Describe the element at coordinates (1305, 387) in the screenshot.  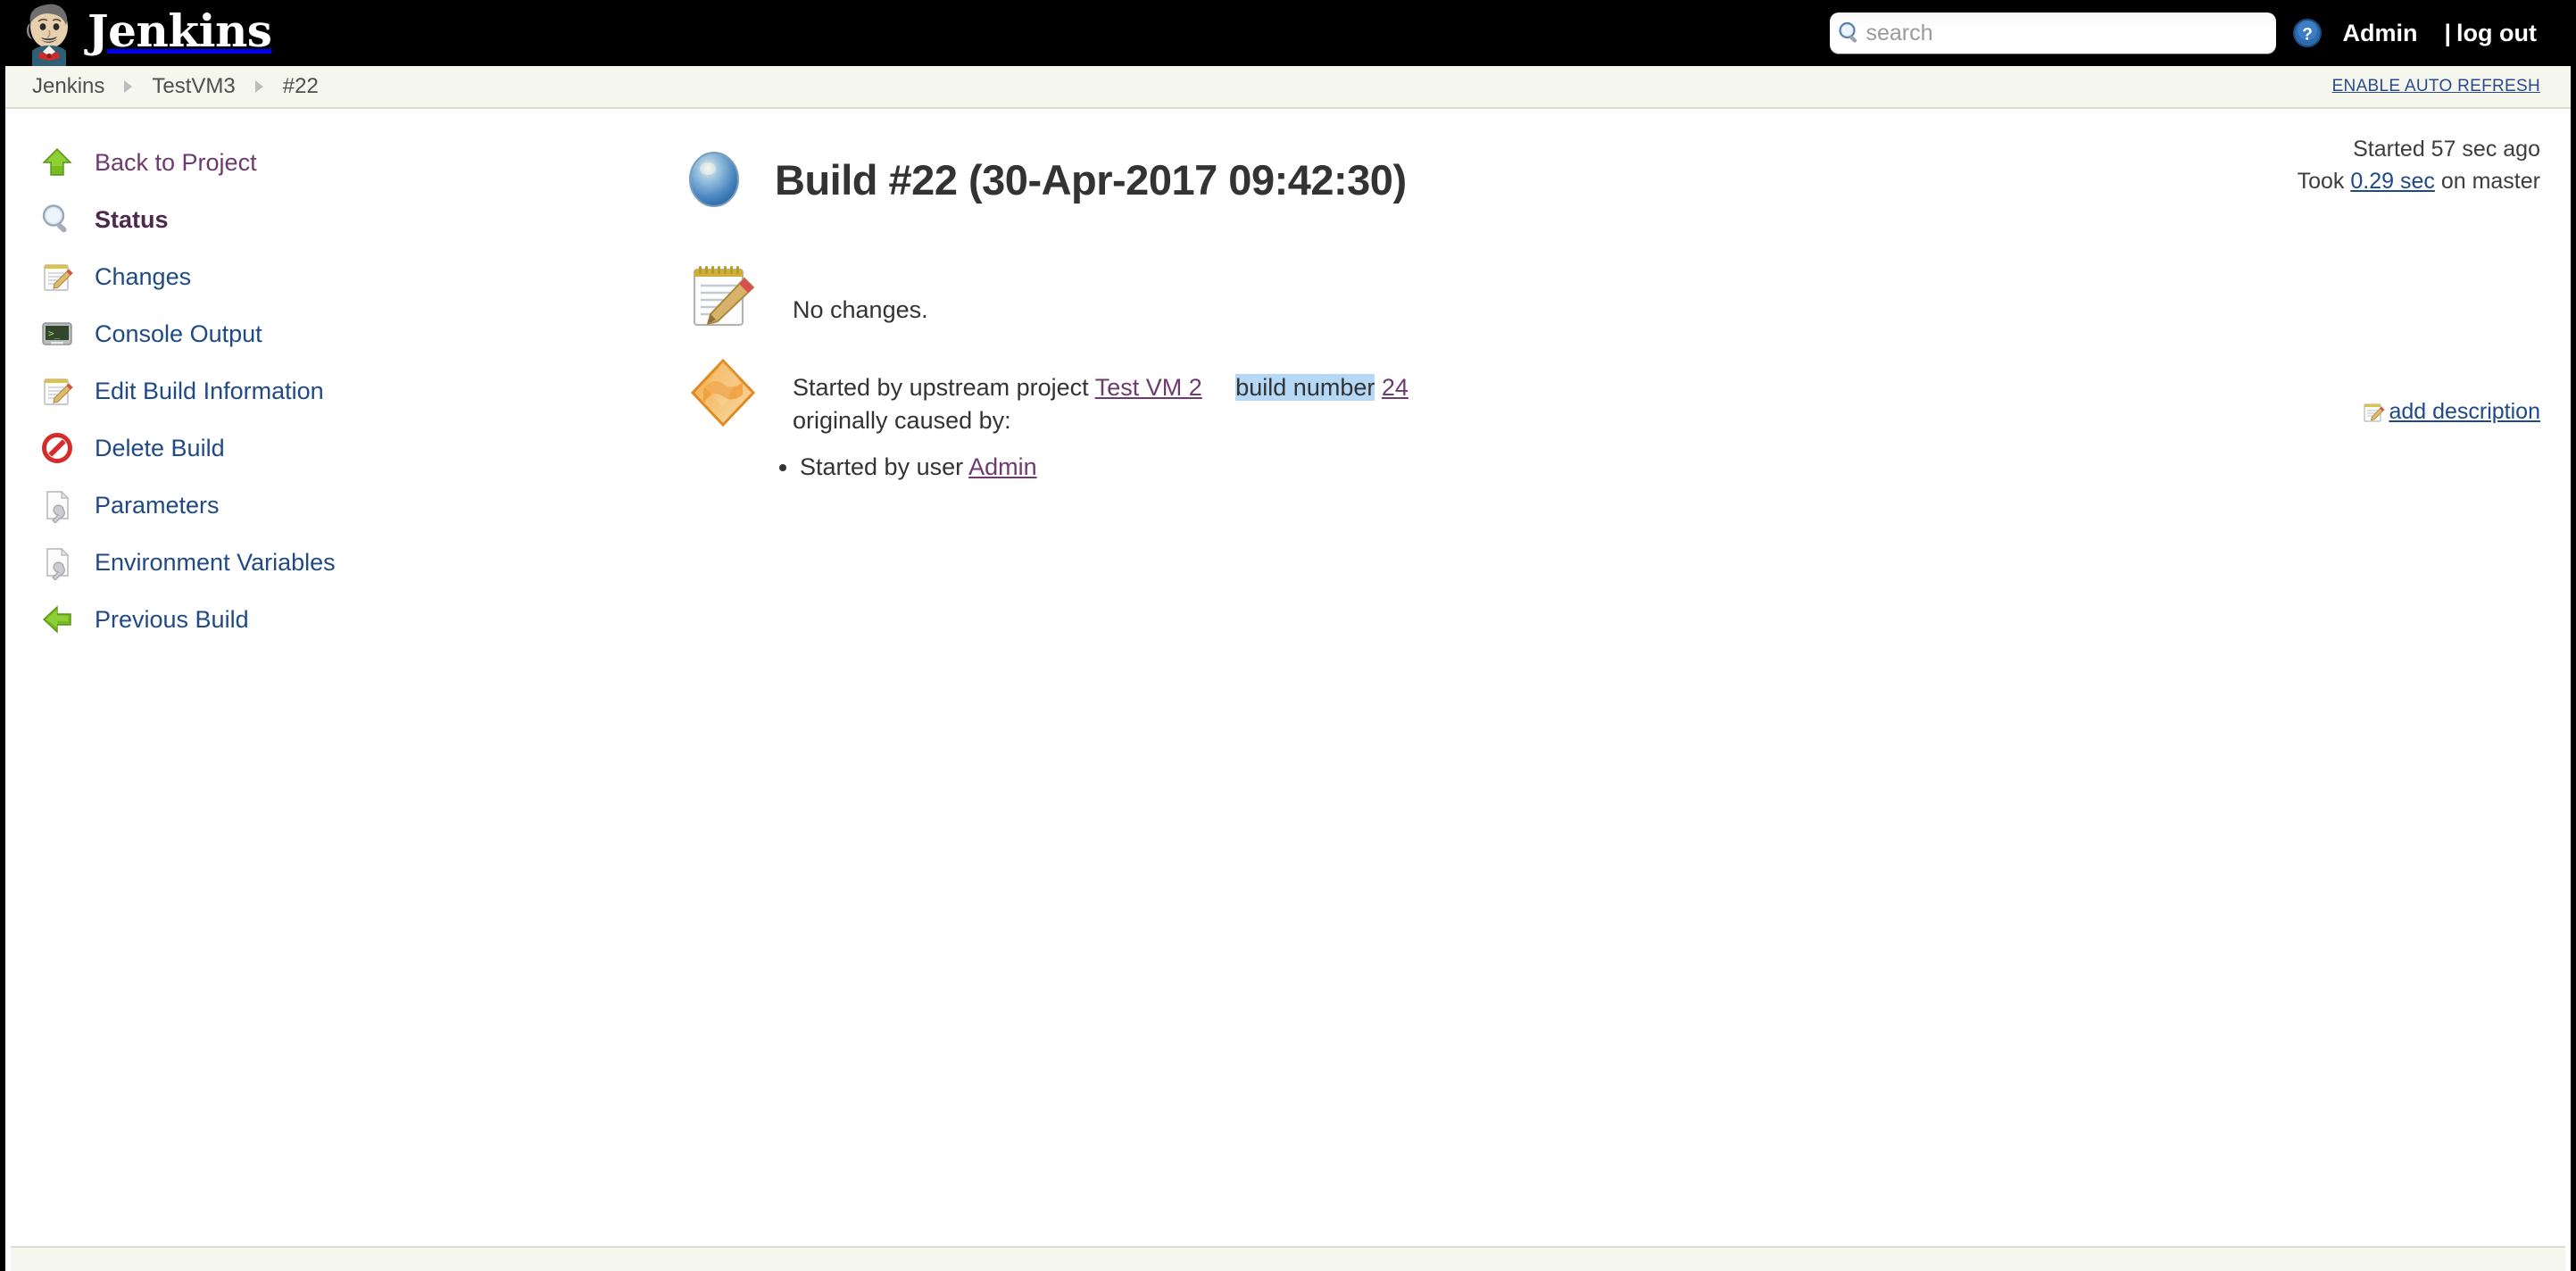
I see `build-number-label-highlighted: build number` at that location.